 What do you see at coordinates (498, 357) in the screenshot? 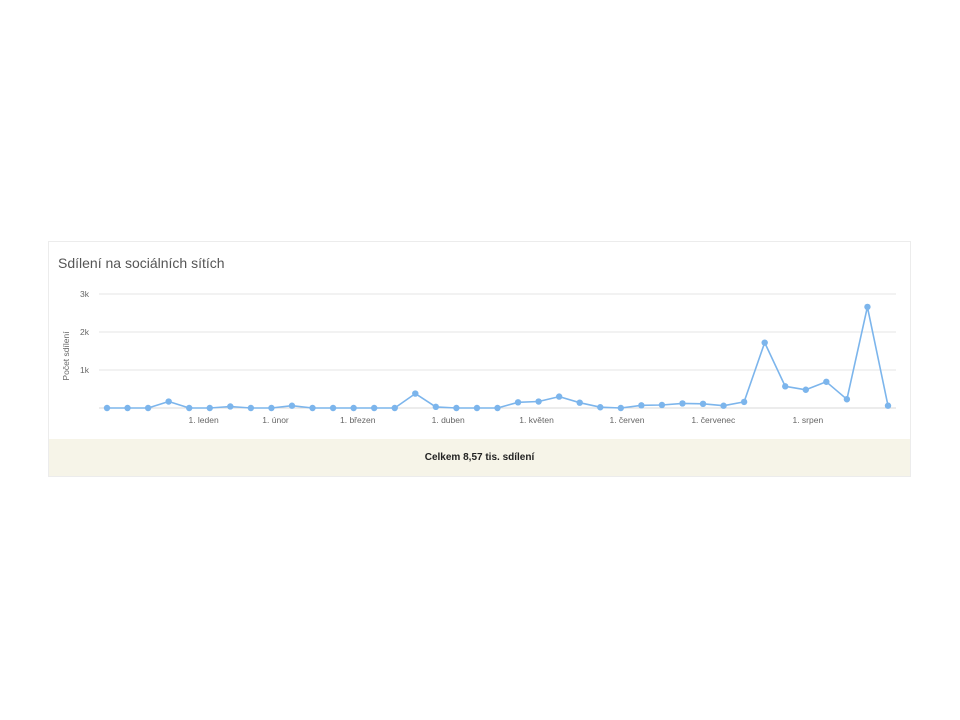
I see `series-line` at bounding box center [498, 357].